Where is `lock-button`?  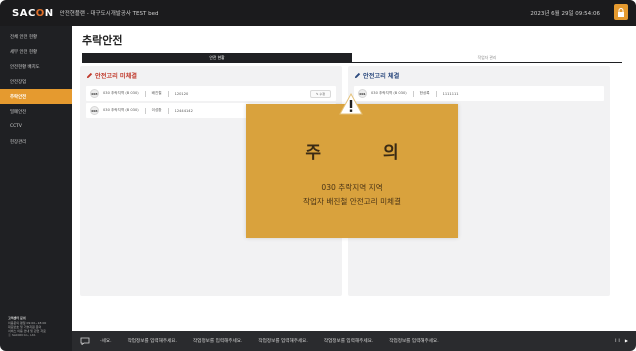
lock-button is located at coordinates (621, 12).